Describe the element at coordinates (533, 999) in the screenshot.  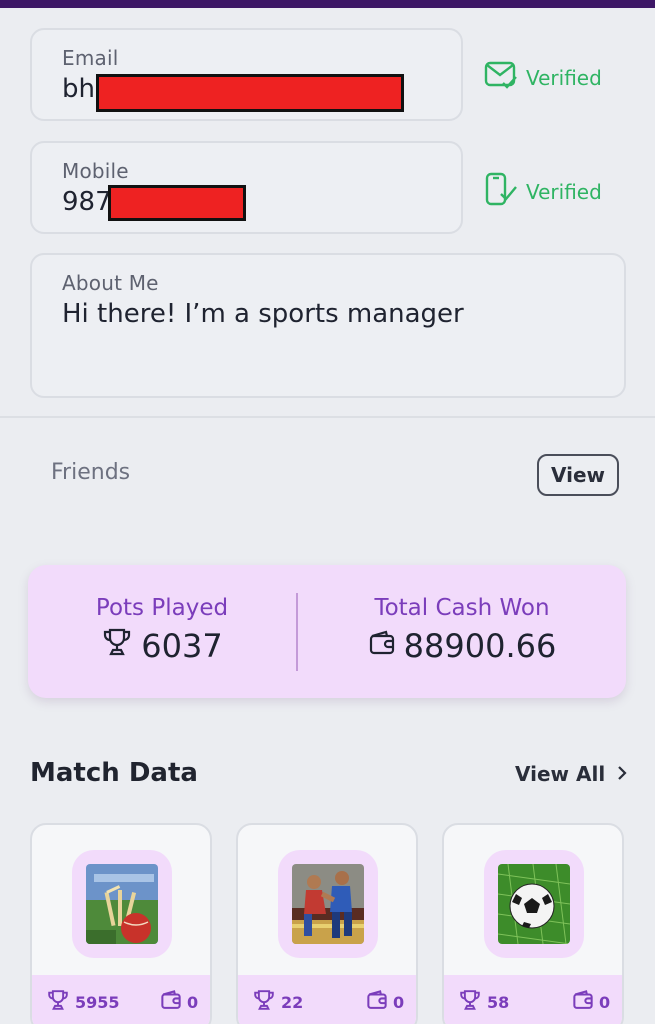
I see `match-card-footer: 58 0` at that location.